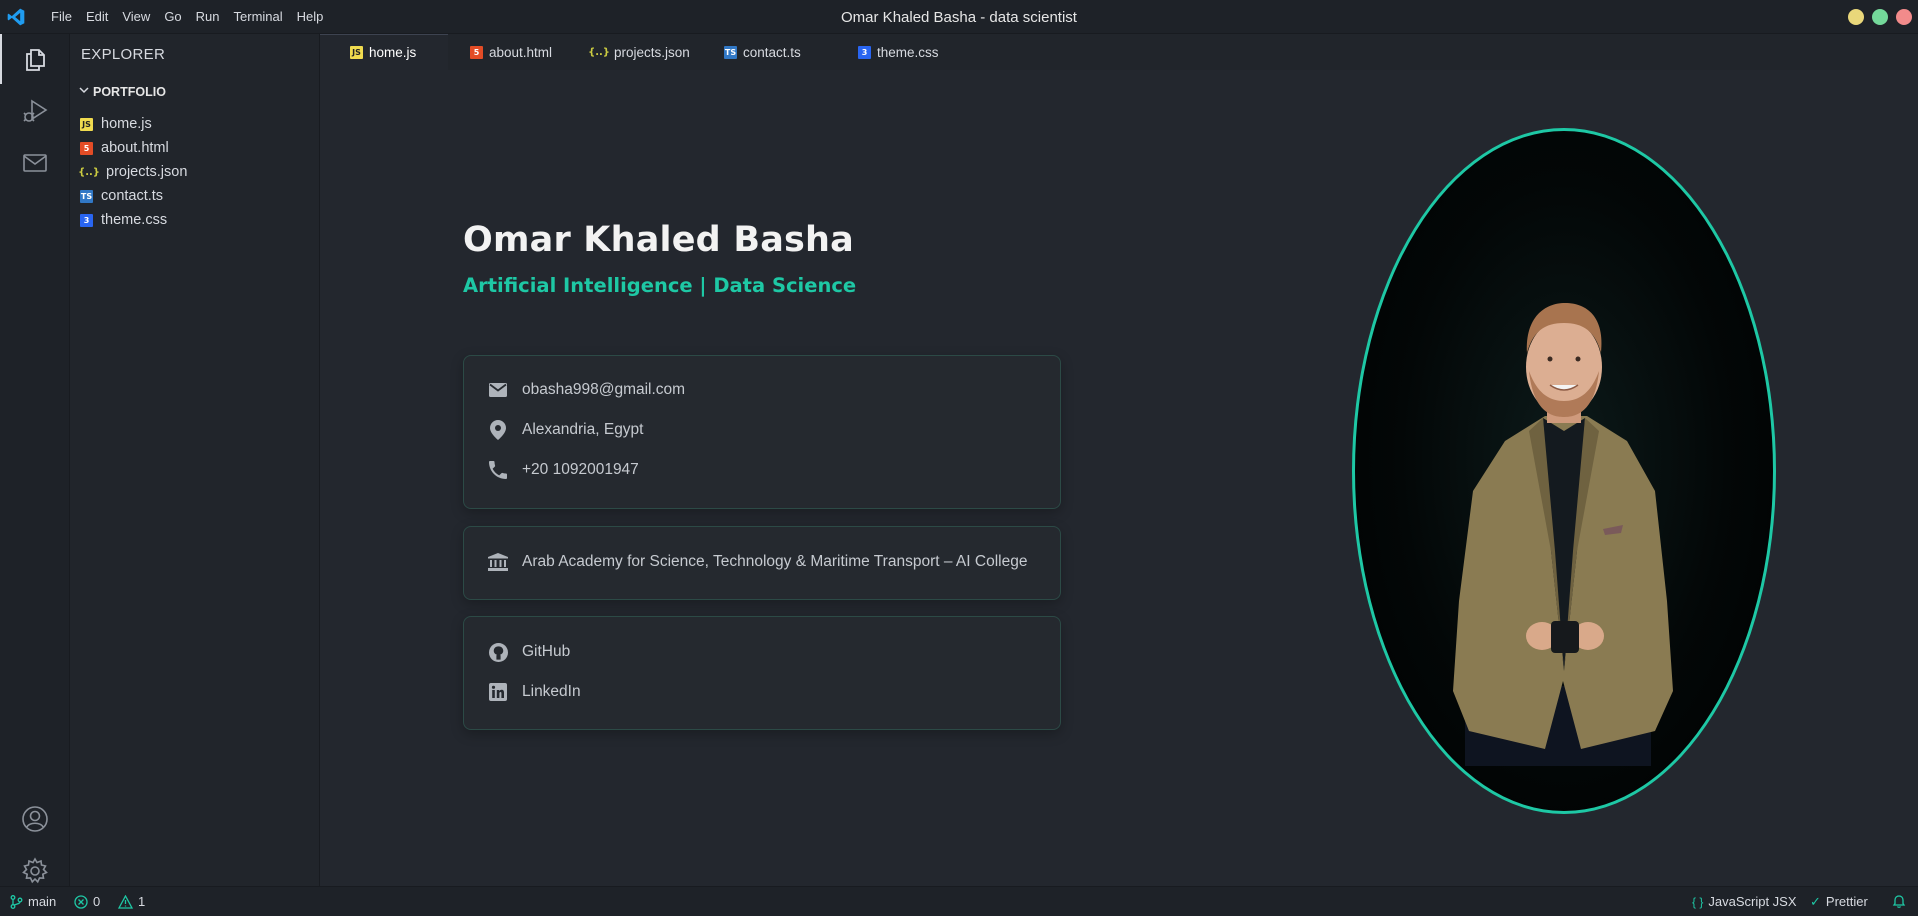  I want to click on profile-name: Omar Khaled Basha, so click(658, 240).